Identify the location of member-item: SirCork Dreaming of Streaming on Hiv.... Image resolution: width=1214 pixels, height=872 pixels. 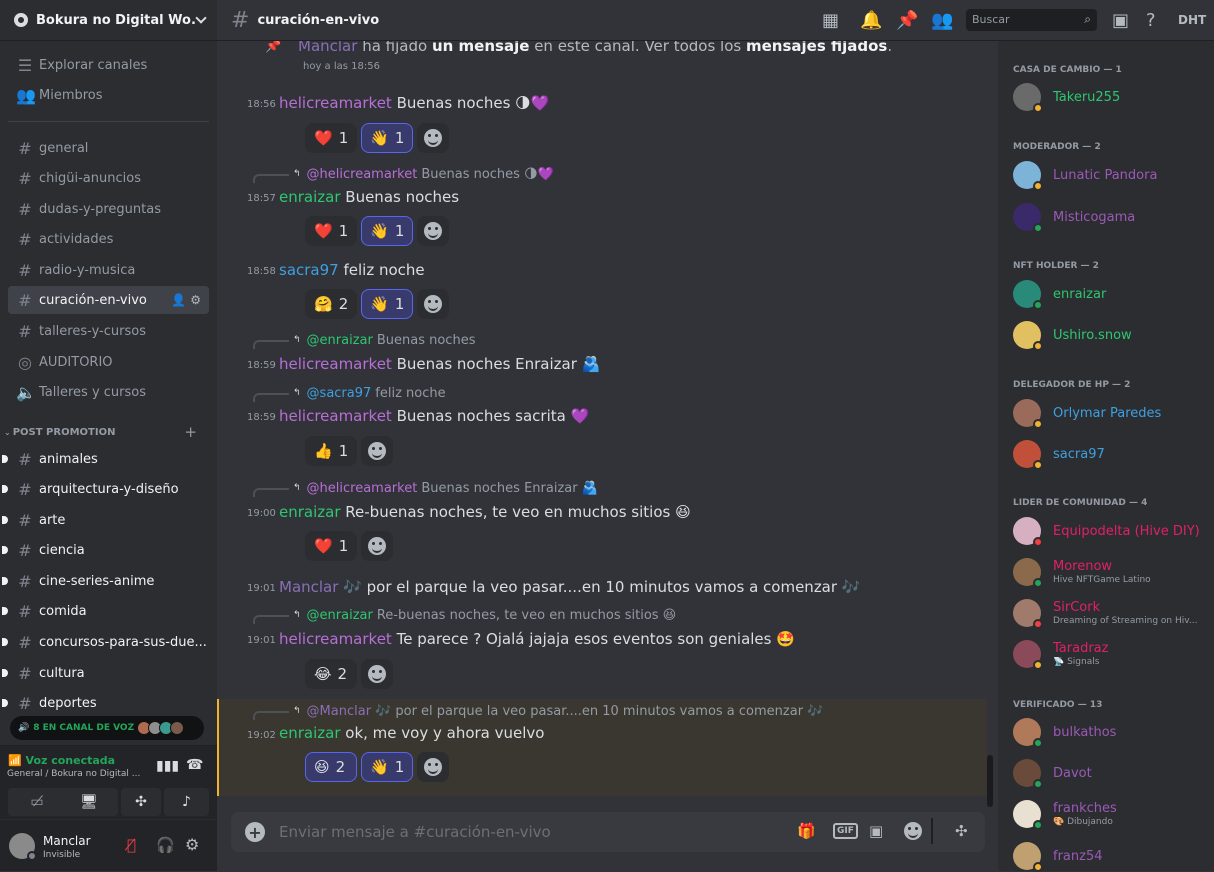
(1108, 614).